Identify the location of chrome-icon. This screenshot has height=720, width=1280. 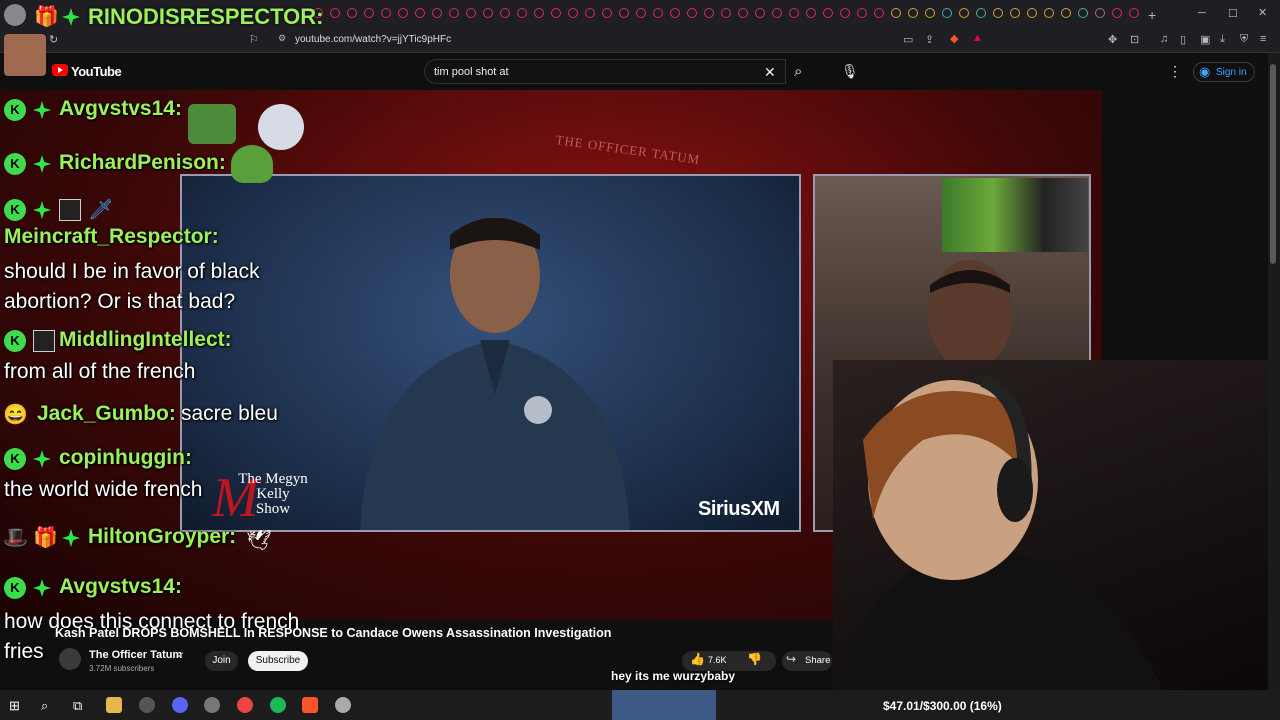
(245, 705).